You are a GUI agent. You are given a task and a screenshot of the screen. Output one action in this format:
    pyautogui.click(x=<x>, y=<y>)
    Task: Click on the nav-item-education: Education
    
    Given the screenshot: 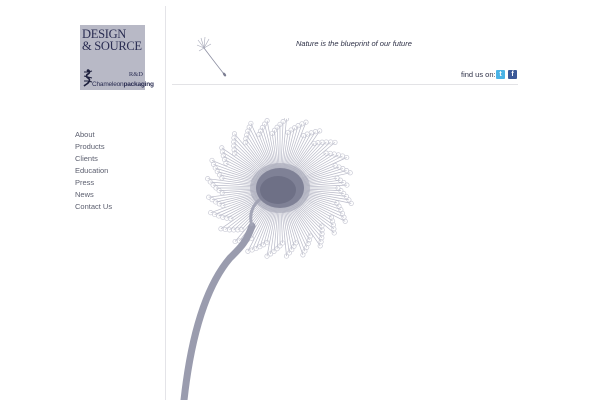 What is the action you would take?
    pyautogui.click(x=93, y=171)
    